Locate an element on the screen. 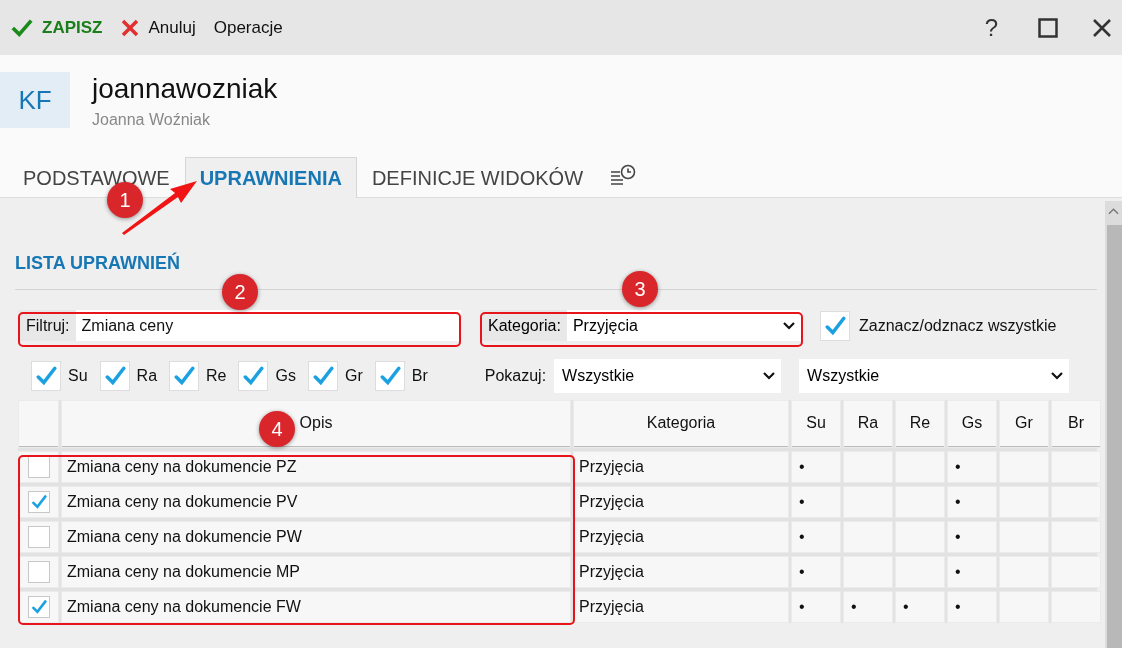 The image size is (1122, 648). checkbox-label: Gs is located at coordinates (285, 376).